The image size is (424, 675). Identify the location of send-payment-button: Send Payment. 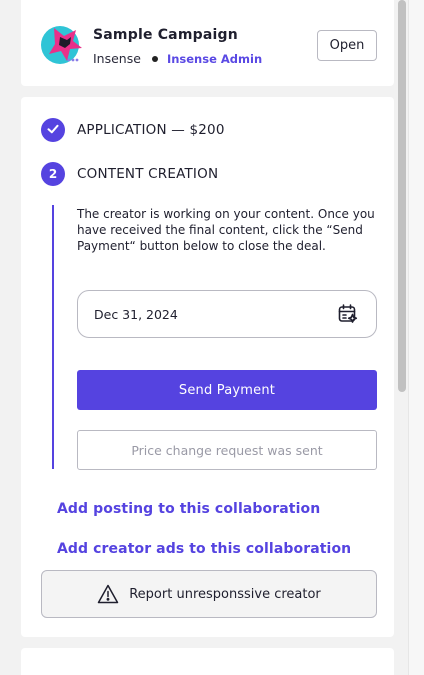
(227, 390).